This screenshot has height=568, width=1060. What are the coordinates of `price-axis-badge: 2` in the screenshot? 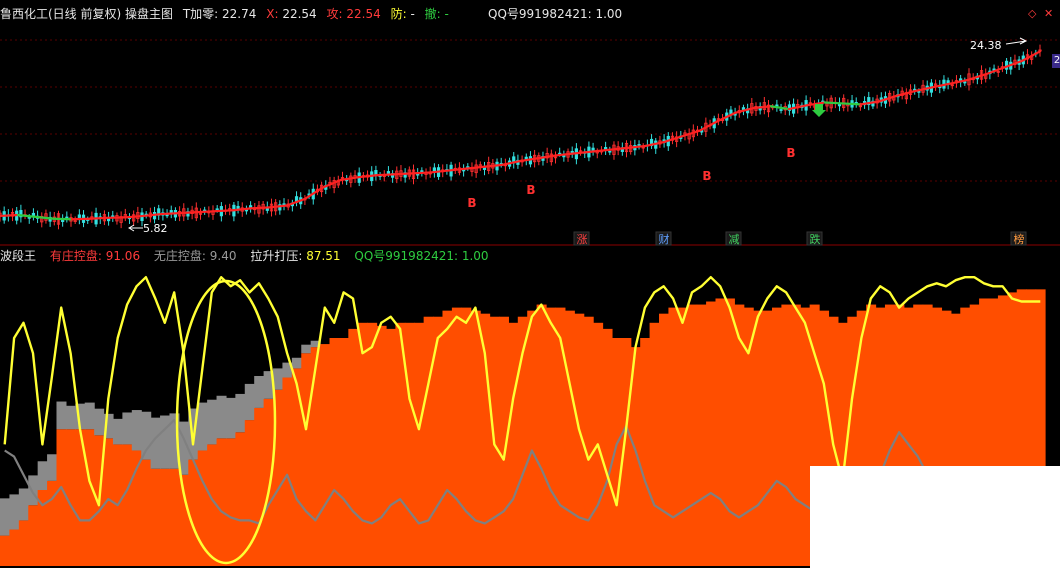 It's located at (1056, 61).